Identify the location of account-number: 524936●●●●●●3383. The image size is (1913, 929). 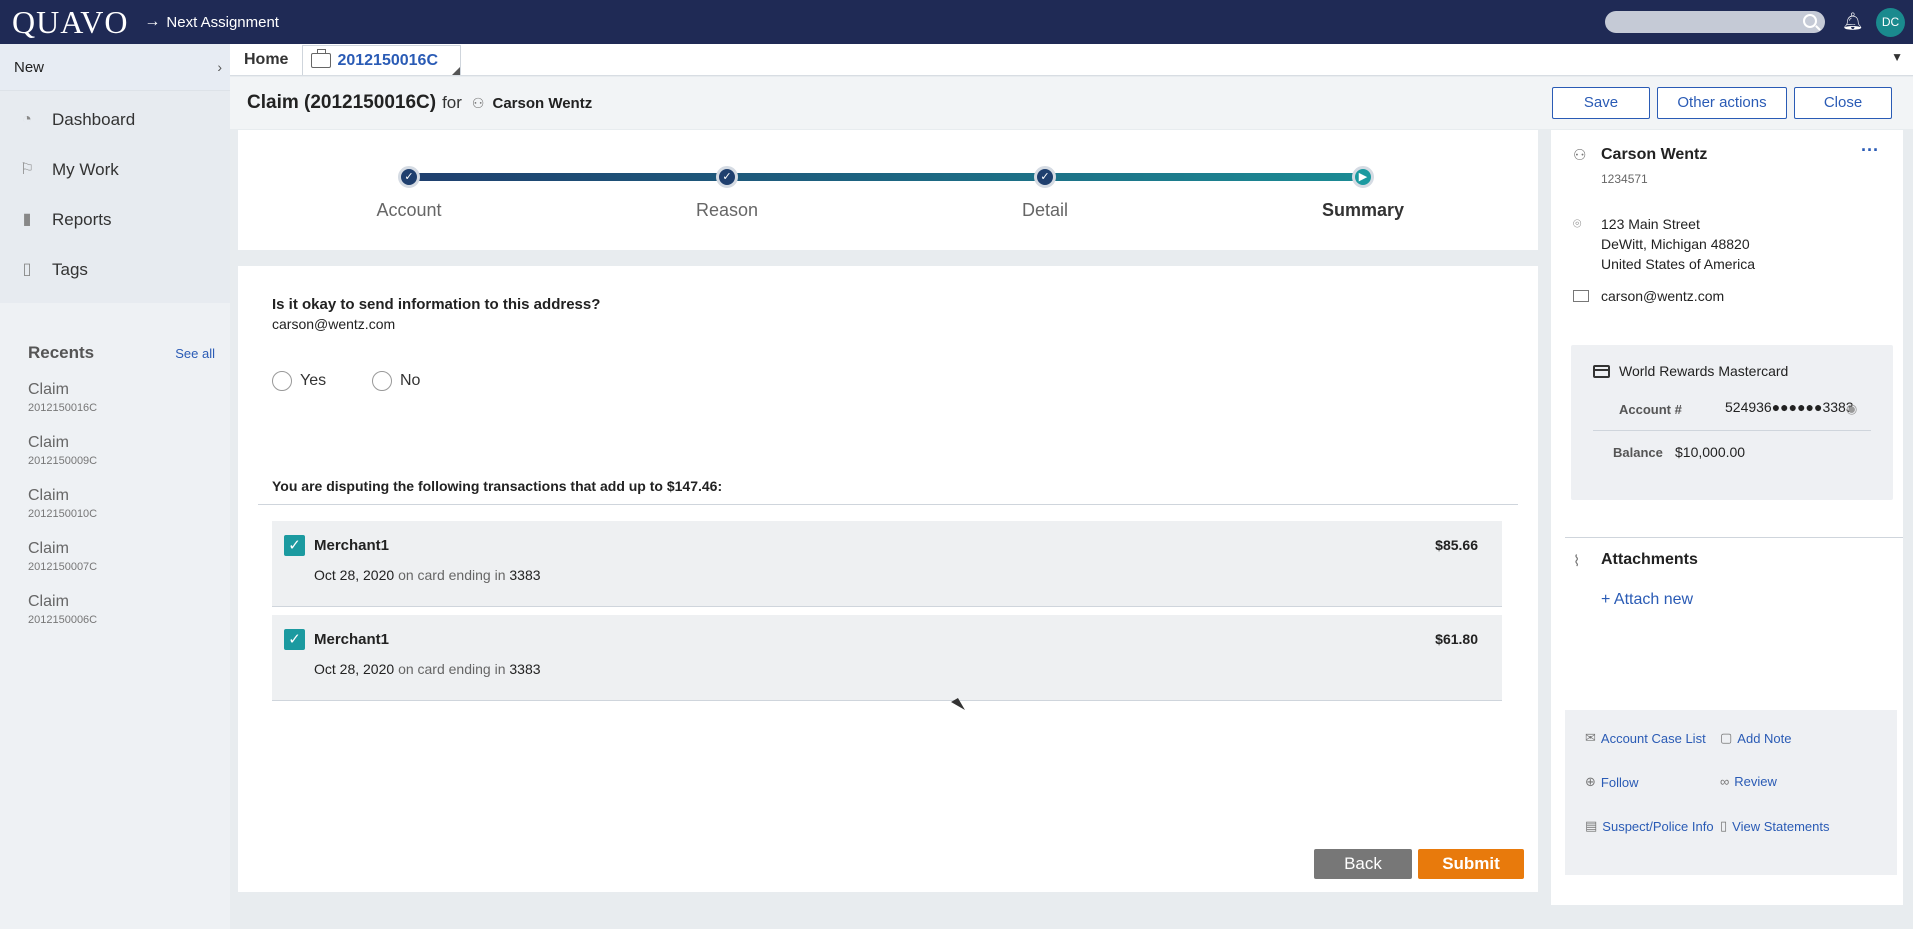
(1789, 407).